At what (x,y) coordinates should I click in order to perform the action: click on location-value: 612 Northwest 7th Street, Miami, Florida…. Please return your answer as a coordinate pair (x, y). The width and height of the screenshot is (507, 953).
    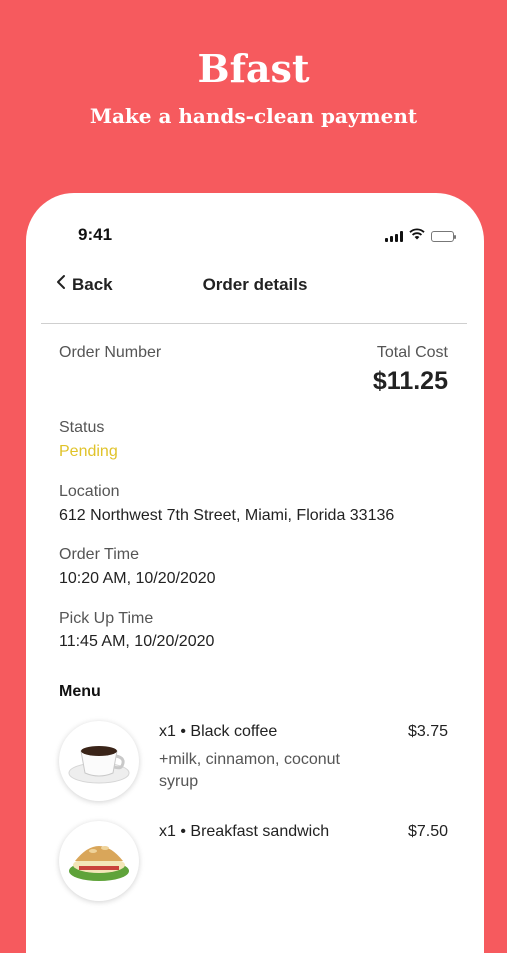
    Looking at the image, I should click on (227, 515).